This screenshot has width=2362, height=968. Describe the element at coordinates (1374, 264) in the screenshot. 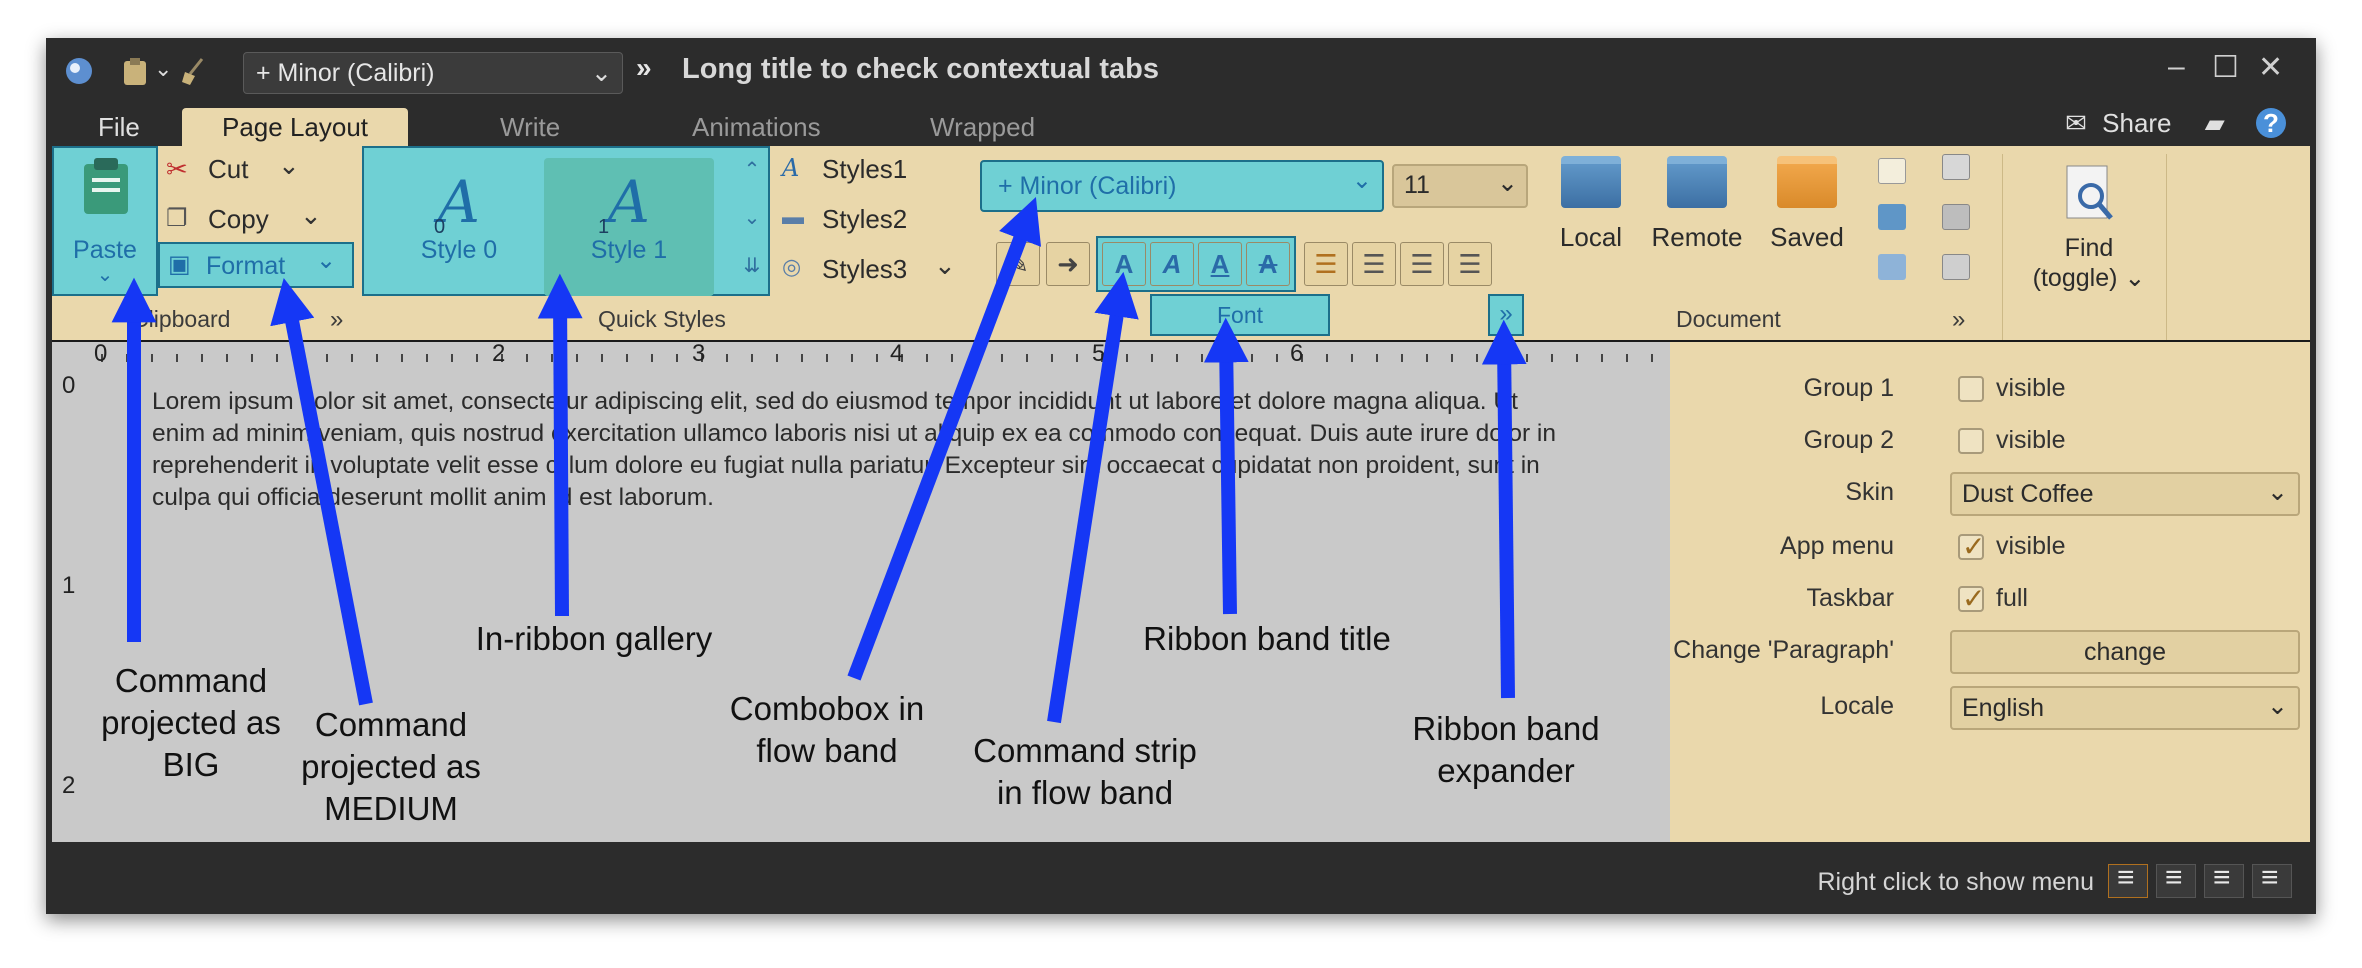

I see `align-center-button: ☰` at that location.